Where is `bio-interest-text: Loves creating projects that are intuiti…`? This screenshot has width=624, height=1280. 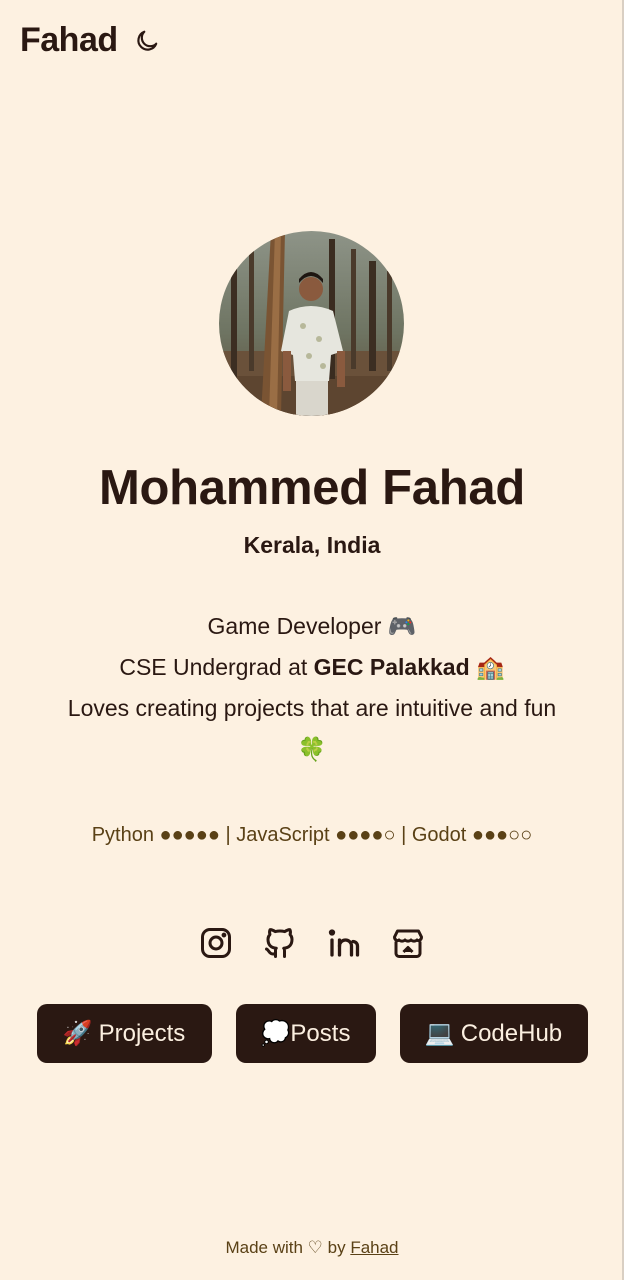
bio-interest-text: Loves creating projects that are intuiti… is located at coordinates (312, 708).